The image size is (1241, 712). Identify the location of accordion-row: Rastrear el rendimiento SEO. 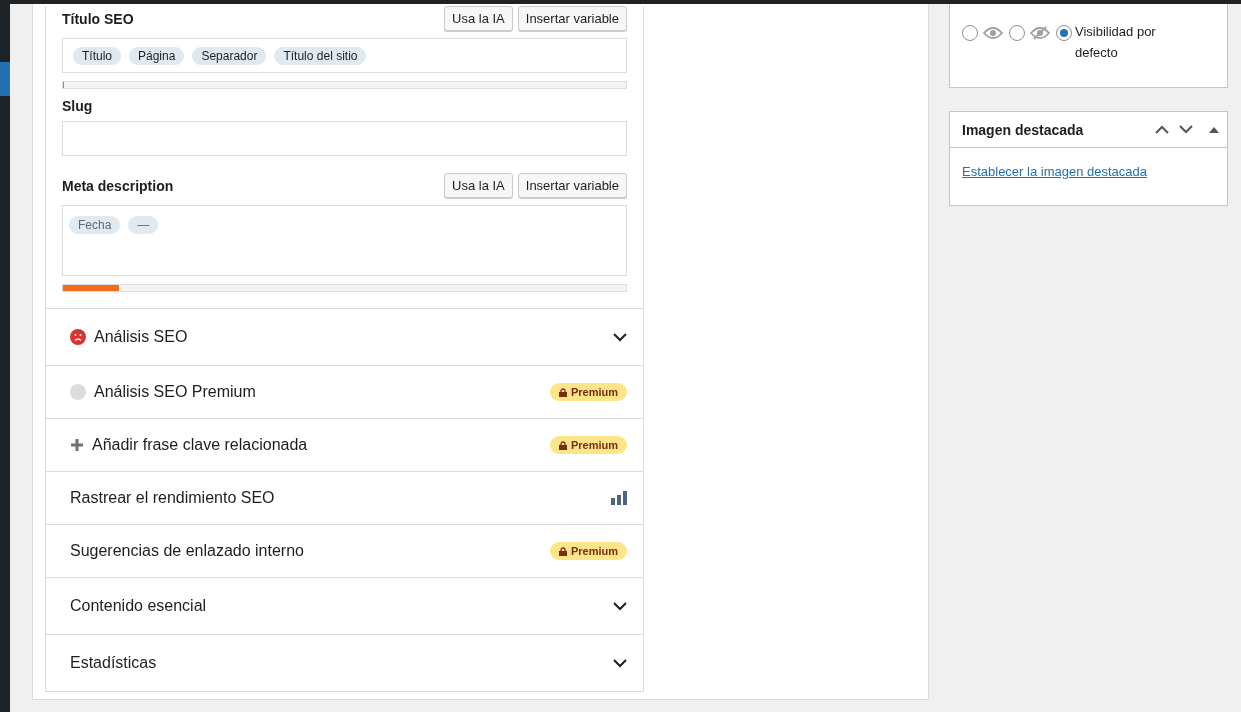
(344, 497).